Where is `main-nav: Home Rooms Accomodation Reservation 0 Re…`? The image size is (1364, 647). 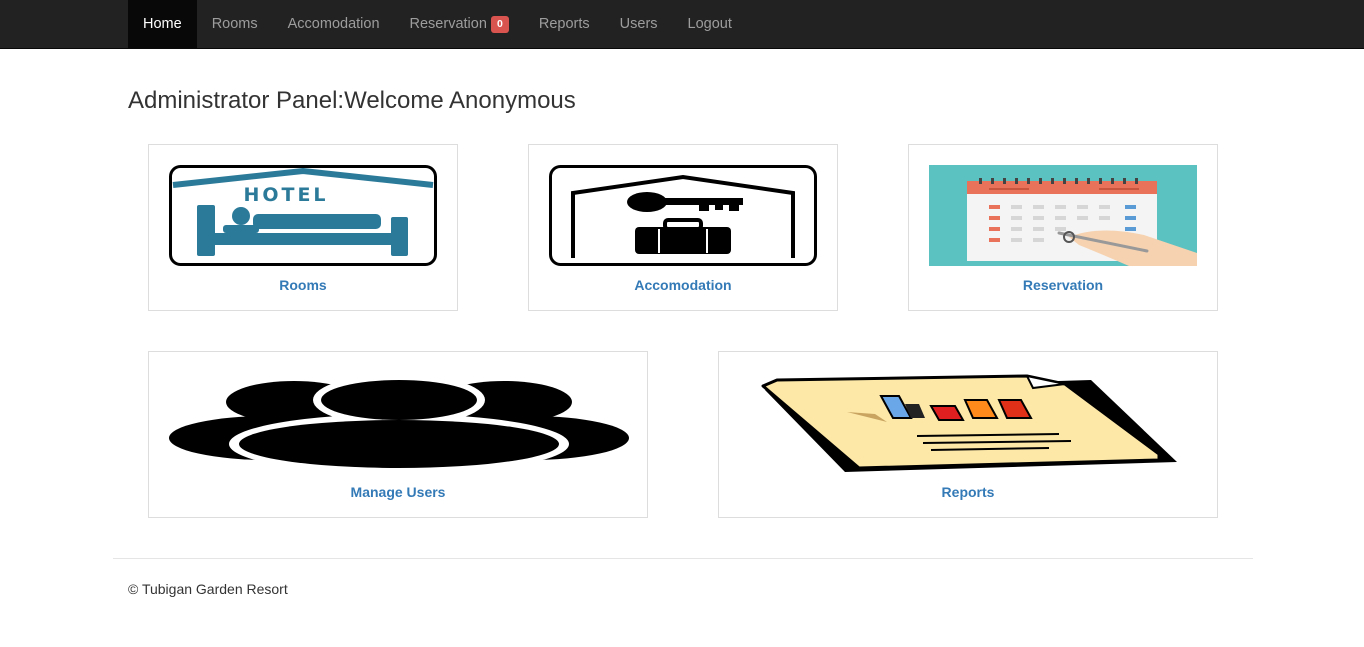
main-nav: Home Rooms Accomodation Reservation 0 Re… is located at coordinates (437, 24).